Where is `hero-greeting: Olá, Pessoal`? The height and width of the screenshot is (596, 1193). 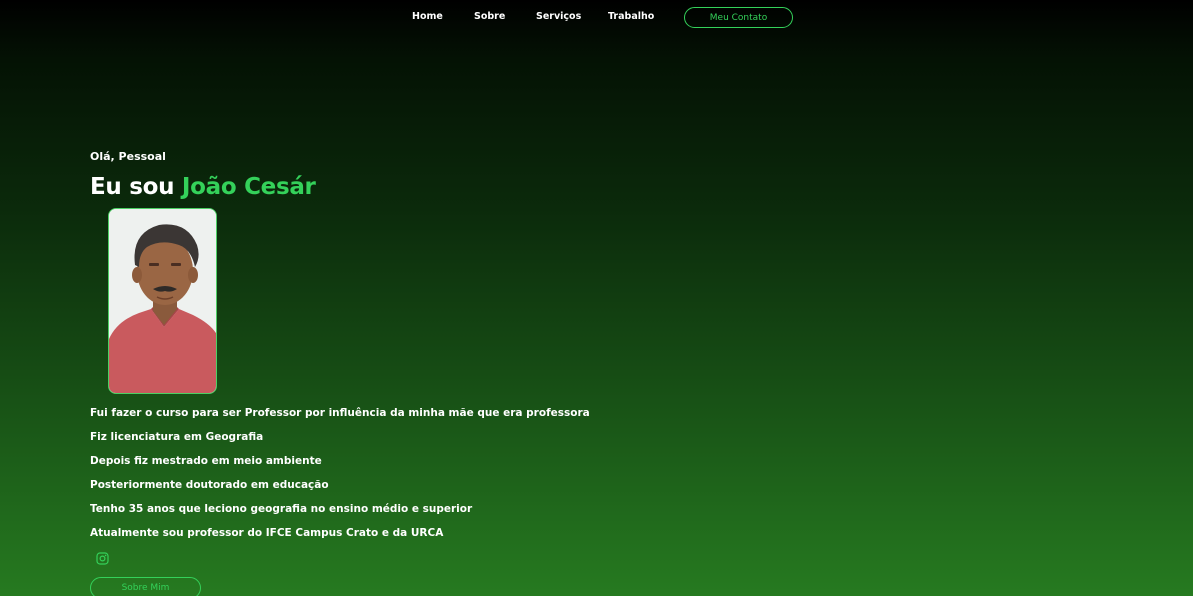
hero-greeting: Olá, Pessoal is located at coordinates (128, 156).